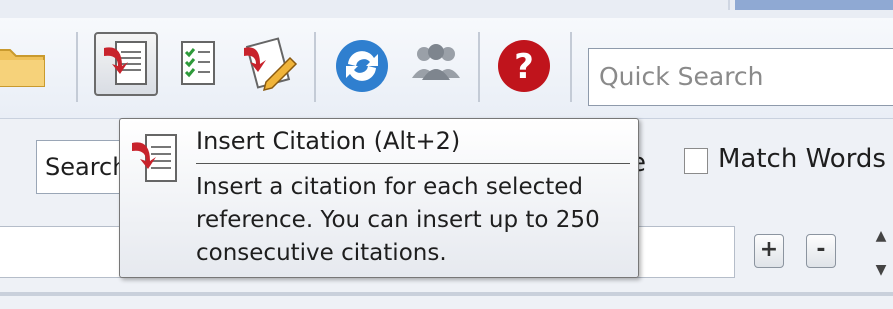  I want to click on folder-icon, so click(22, 68).